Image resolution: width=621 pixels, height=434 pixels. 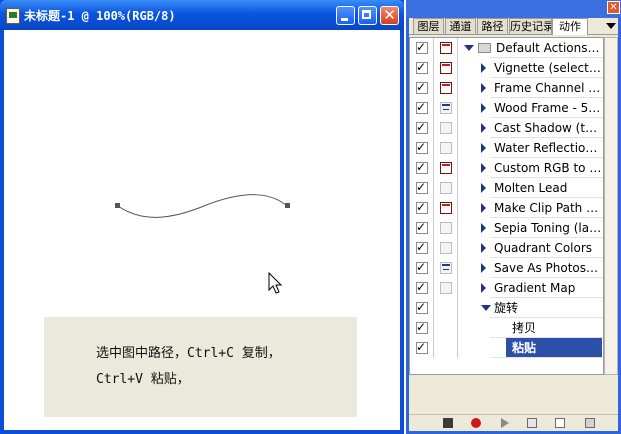 I want to click on curved-path, so click(x=202, y=206).